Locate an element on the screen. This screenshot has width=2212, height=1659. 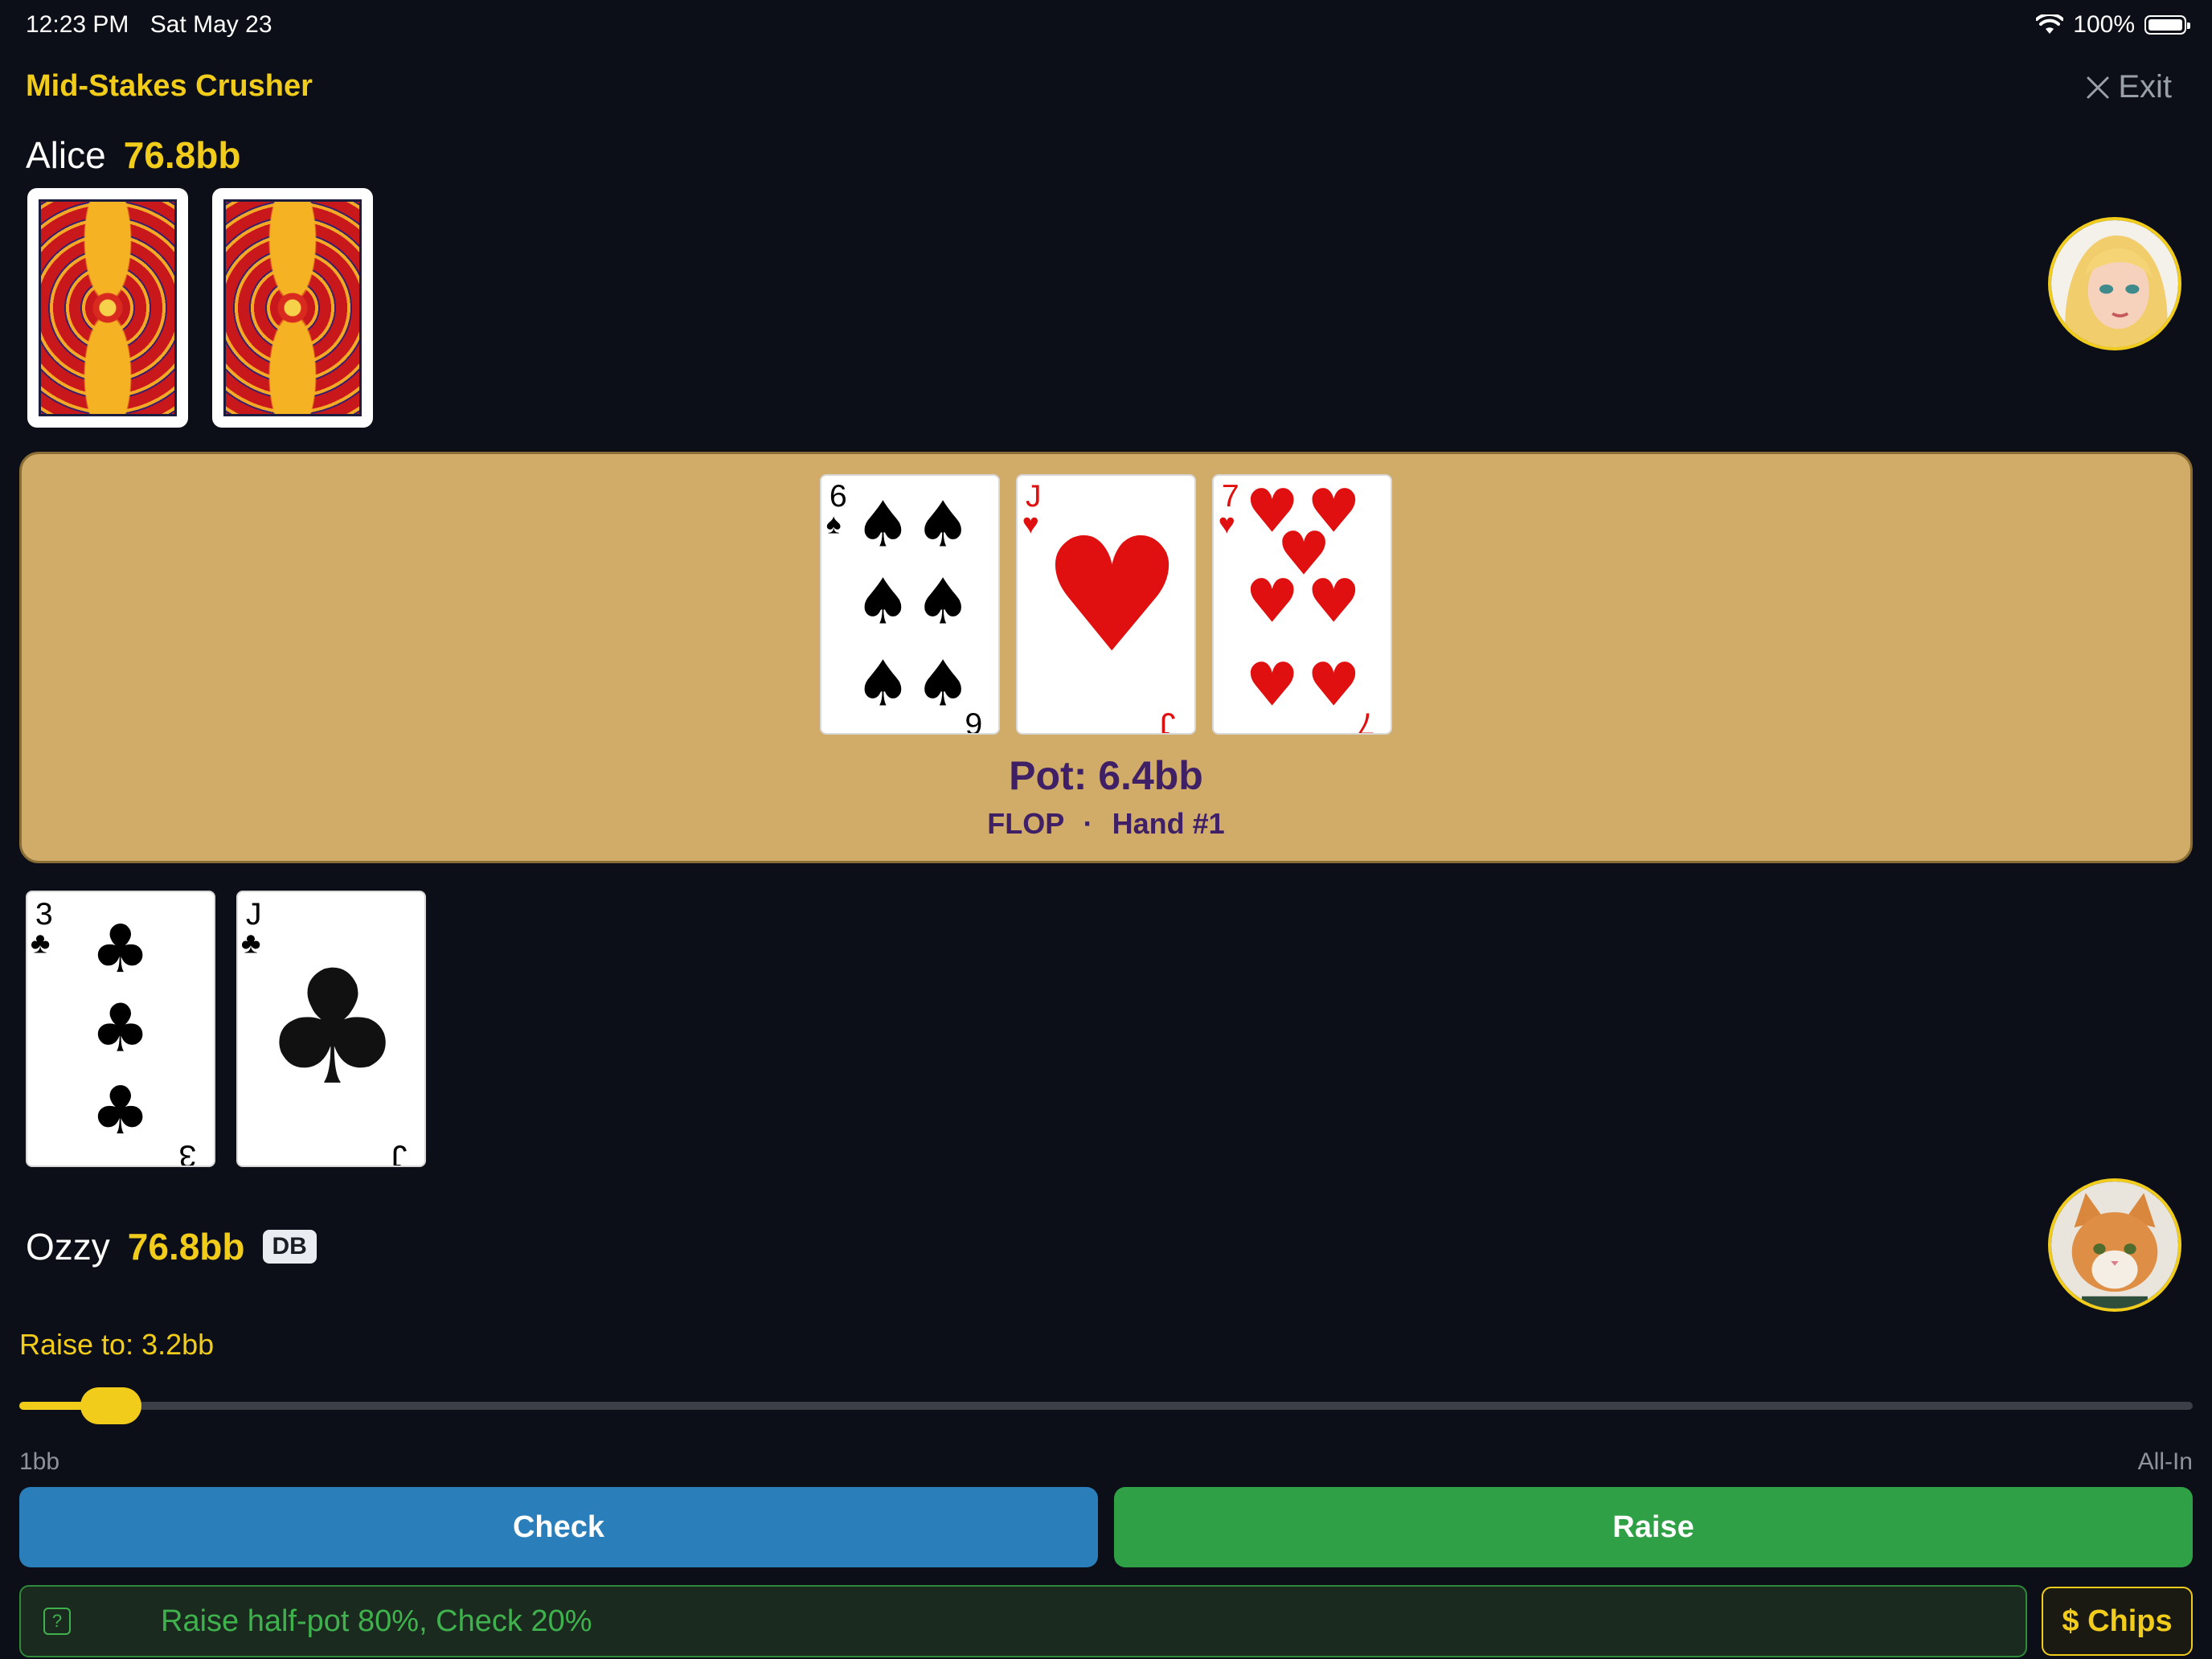
hero-name: Ozzy is located at coordinates (68, 1247).